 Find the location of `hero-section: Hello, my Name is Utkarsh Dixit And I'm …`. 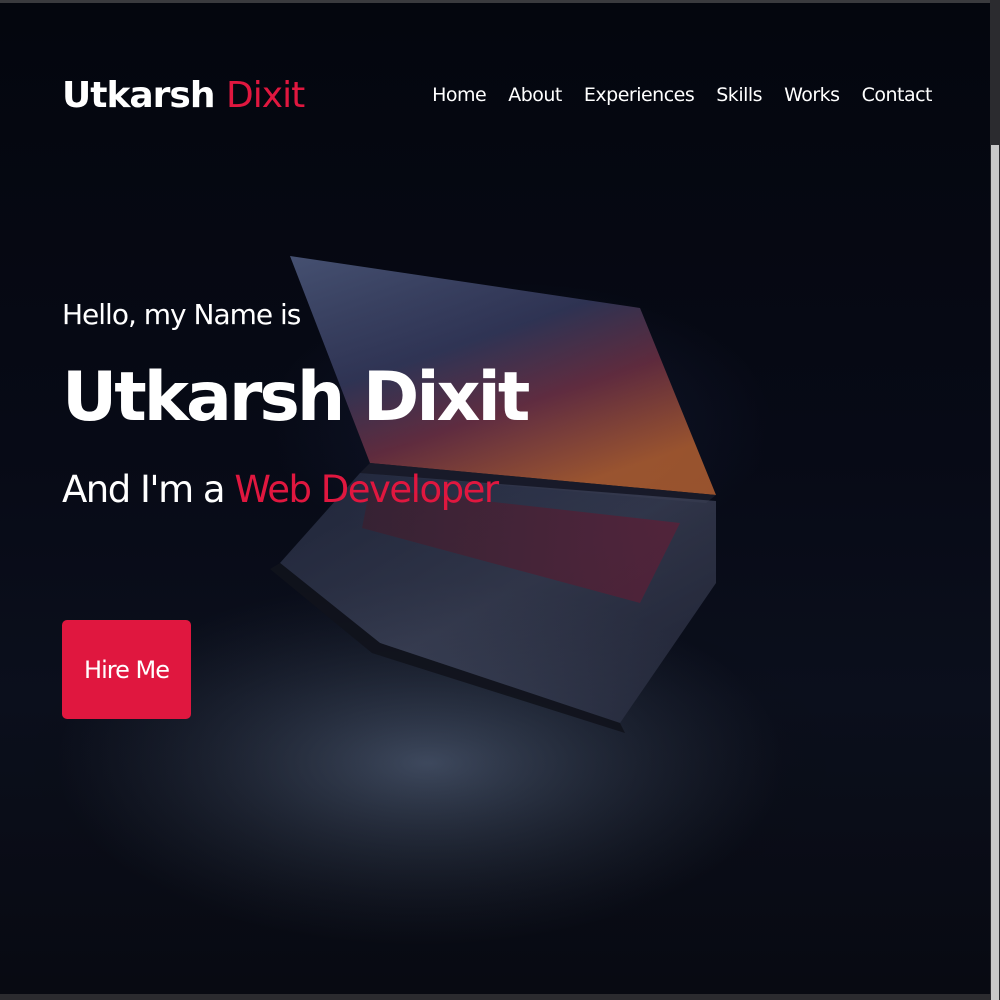

hero-section: Hello, my Name is Utkarsh Dixit And I'm … is located at coordinates (362, 403).